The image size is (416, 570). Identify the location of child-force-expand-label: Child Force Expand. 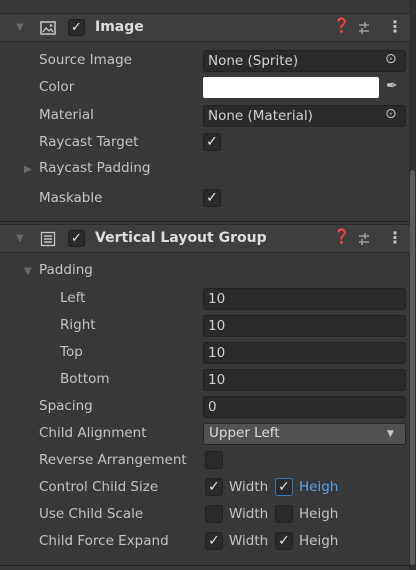
(104, 541).